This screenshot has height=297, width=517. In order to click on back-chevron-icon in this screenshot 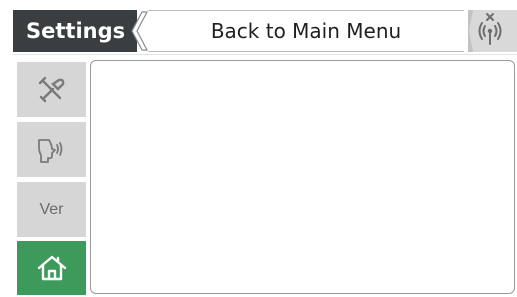, I will do `click(140, 31)`.